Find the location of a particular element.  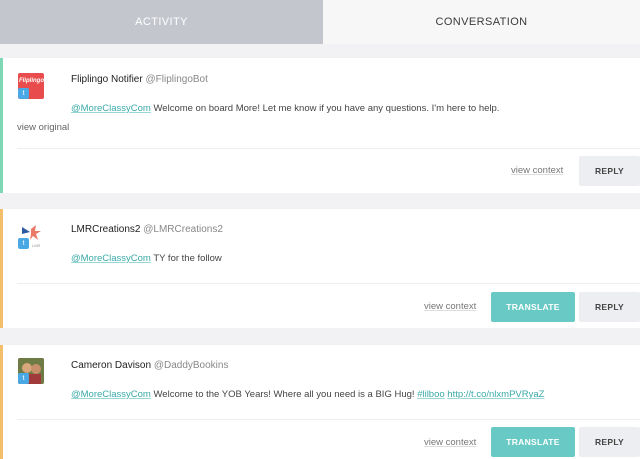

hashtag-link: #lilboo is located at coordinates (430, 394).